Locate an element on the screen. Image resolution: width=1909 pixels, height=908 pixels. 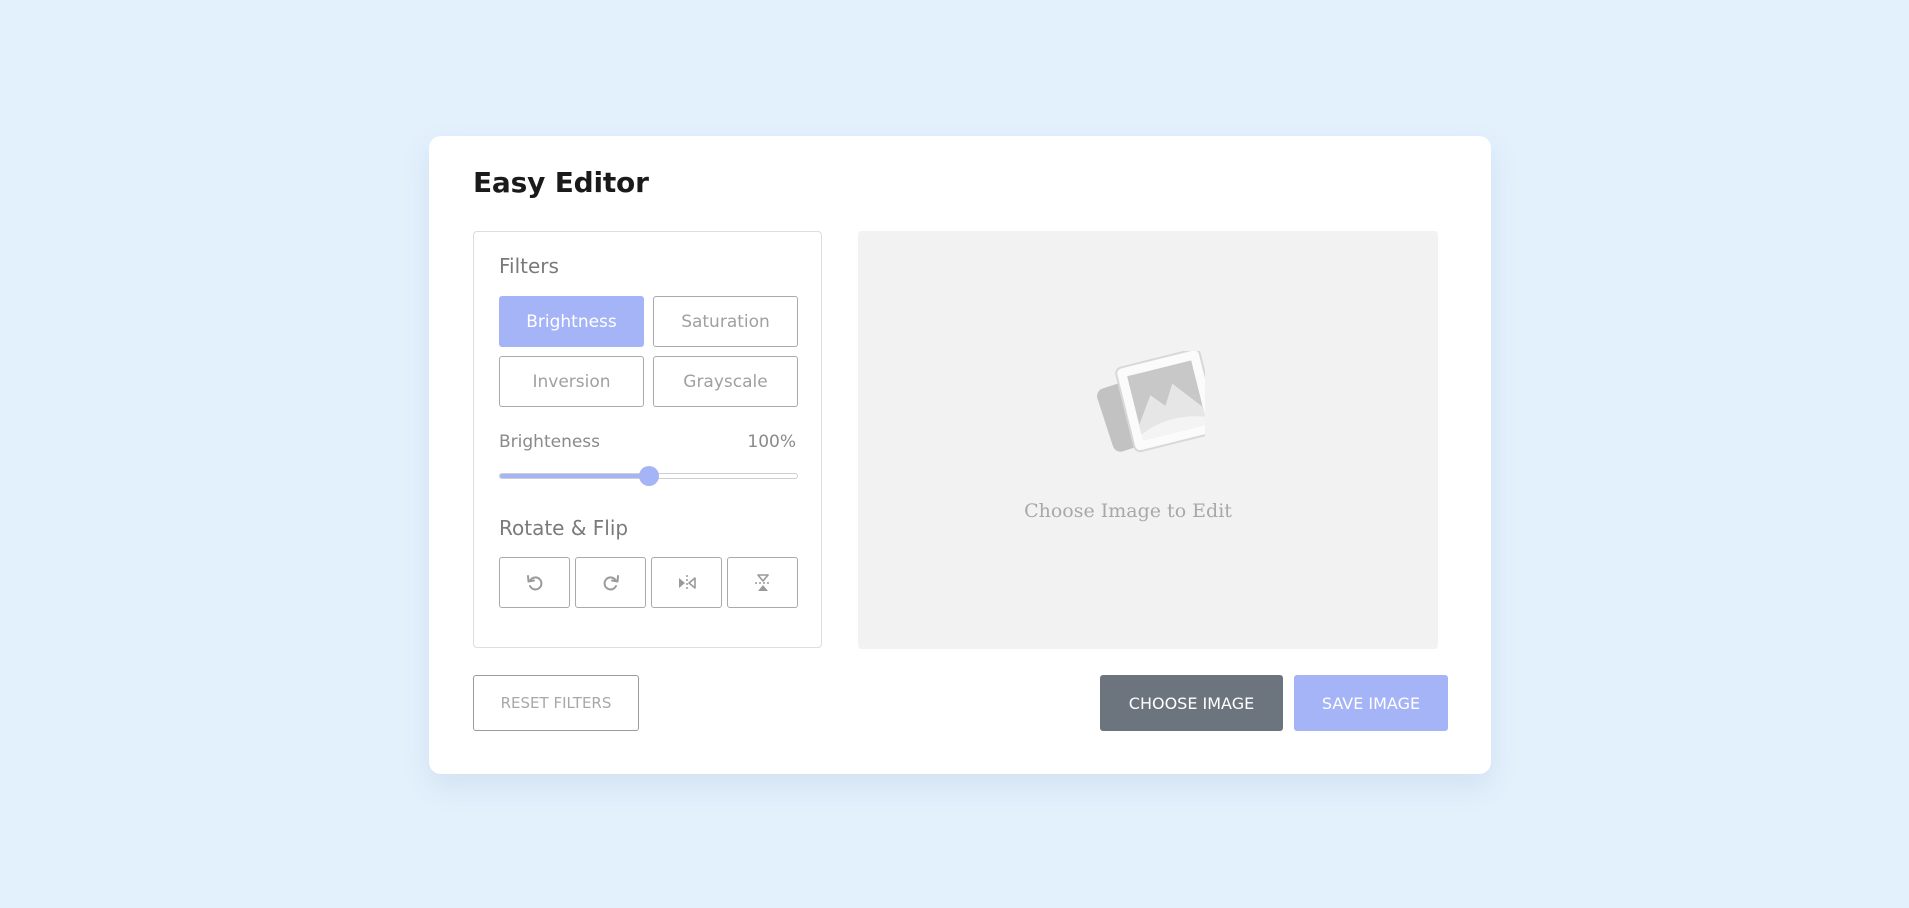
rotate-right-button is located at coordinates (610, 582).